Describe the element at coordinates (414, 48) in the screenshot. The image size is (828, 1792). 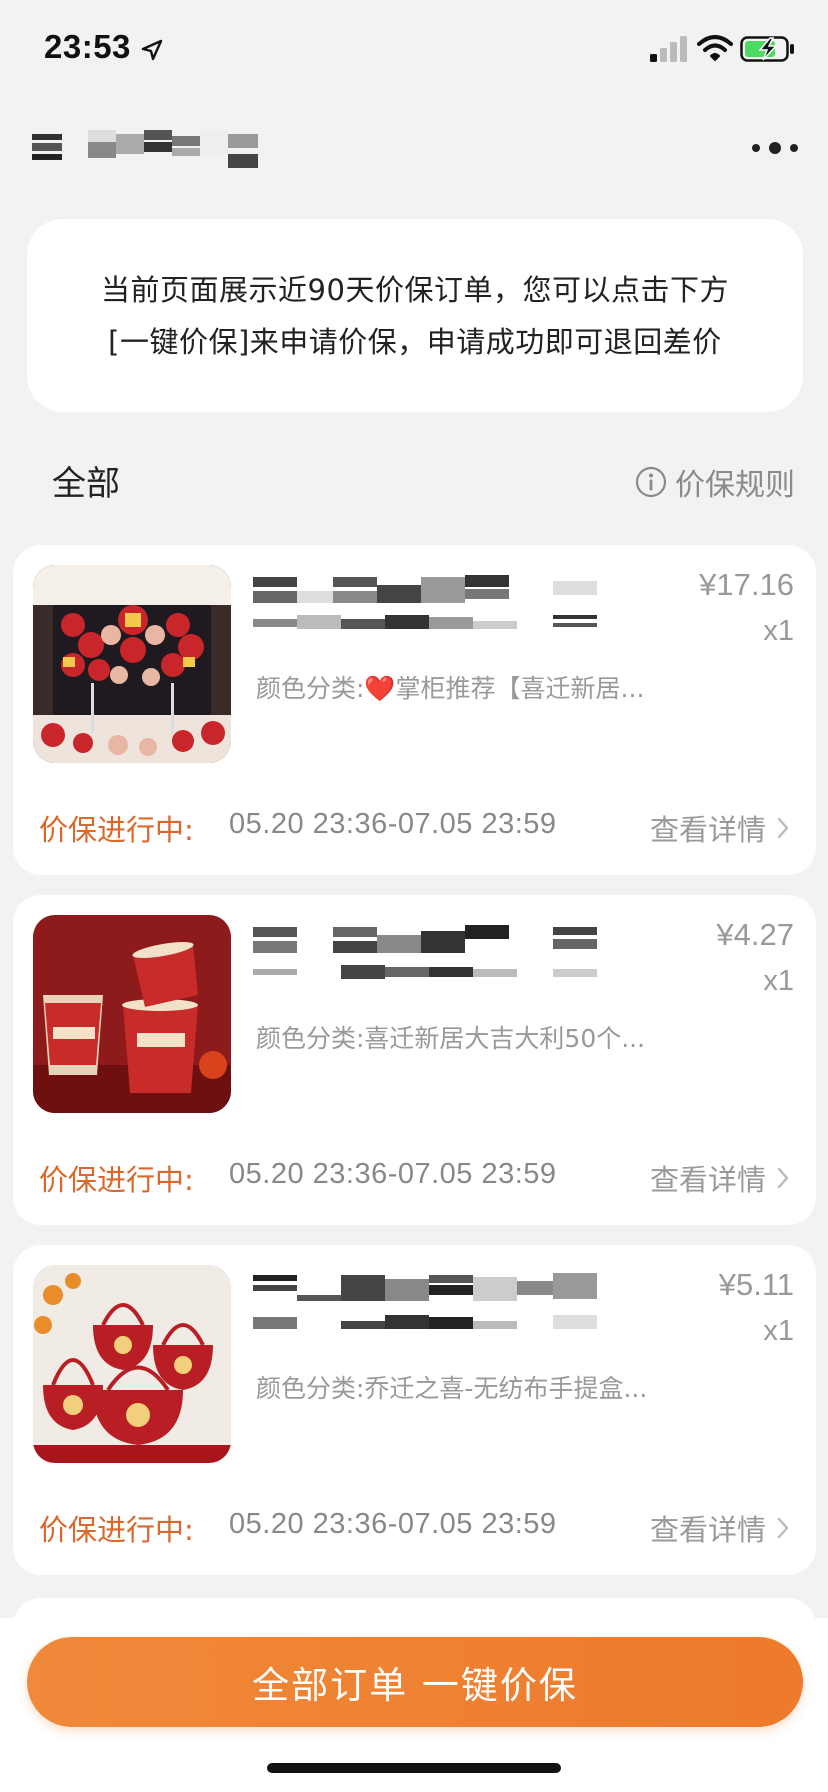
I see `status-bar: 23:53` at that location.